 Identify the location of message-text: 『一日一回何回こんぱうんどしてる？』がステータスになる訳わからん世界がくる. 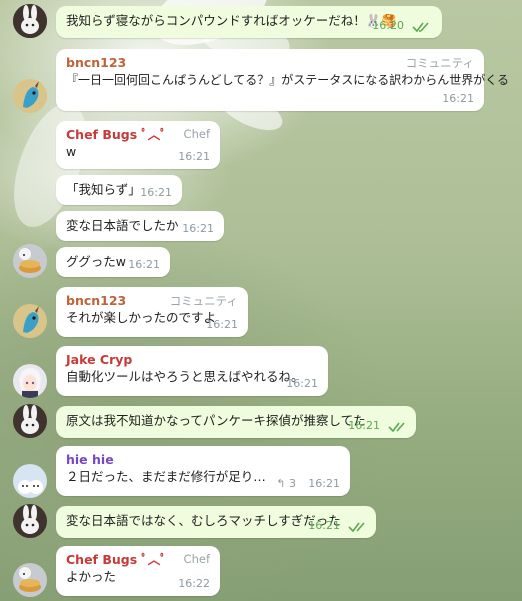
(288, 80).